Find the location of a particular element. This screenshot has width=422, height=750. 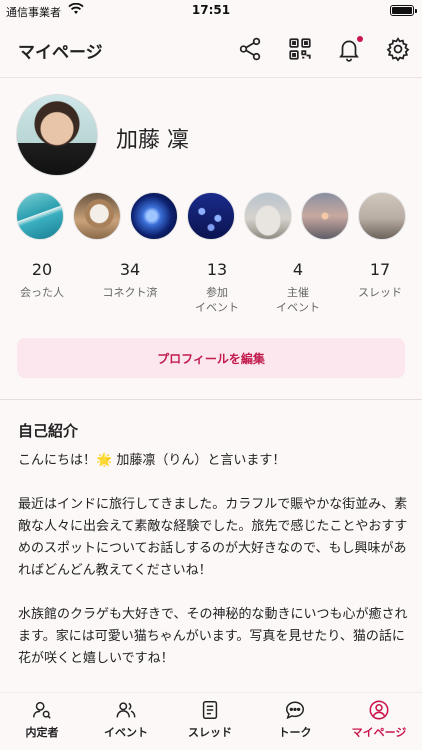

stat-value: 34 is located at coordinates (130, 269).